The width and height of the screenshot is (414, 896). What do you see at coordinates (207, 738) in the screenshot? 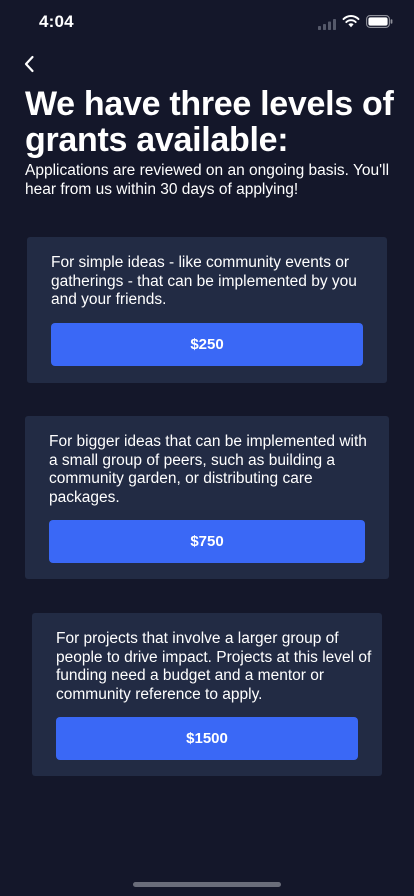
I see `select-1500-button: $1500` at bounding box center [207, 738].